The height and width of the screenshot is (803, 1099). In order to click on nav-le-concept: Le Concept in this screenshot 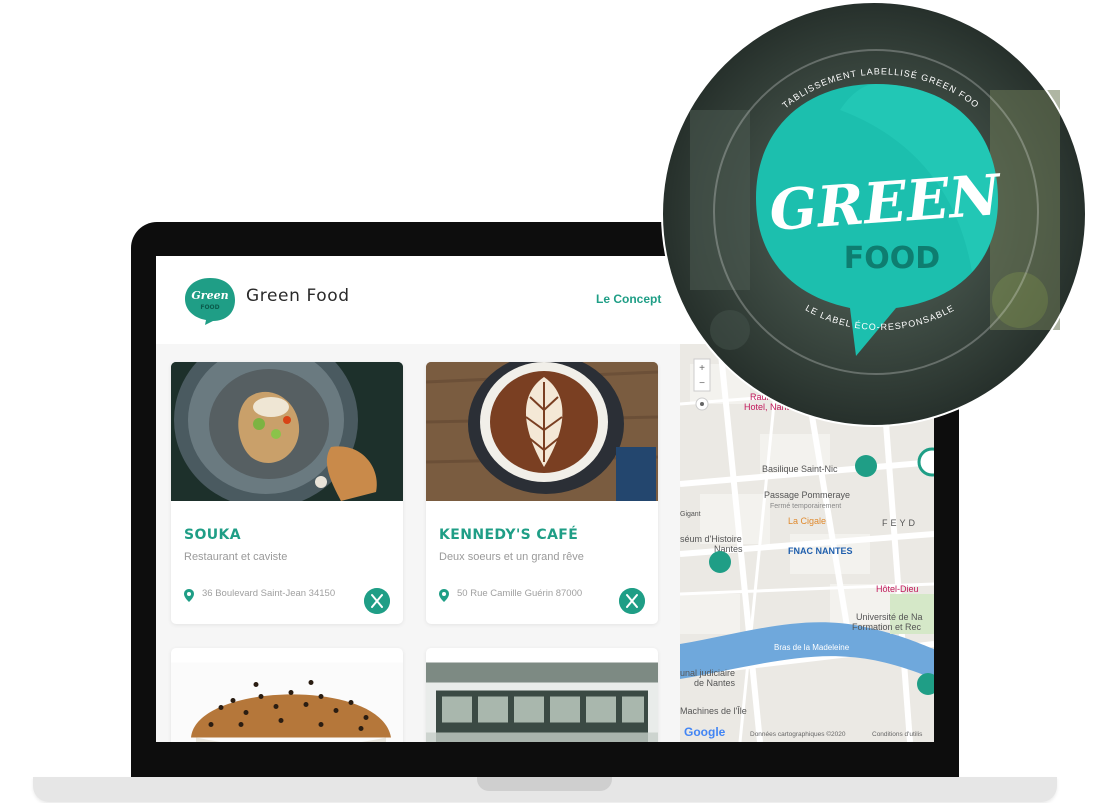, I will do `click(628, 299)`.